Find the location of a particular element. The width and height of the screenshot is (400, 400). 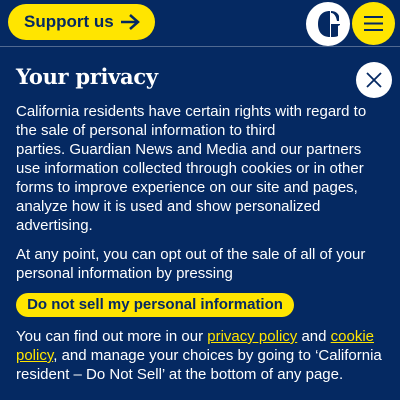

paragraph-line: personal information by pressing is located at coordinates (124, 273).